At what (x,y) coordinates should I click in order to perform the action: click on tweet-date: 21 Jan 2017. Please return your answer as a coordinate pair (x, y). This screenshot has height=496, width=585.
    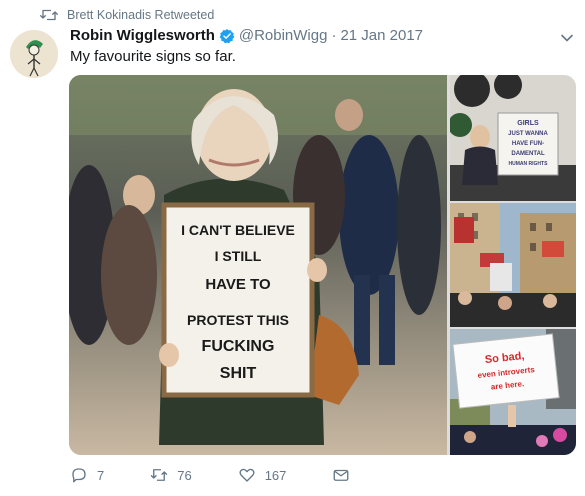
    Looking at the image, I should click on (381, 35).